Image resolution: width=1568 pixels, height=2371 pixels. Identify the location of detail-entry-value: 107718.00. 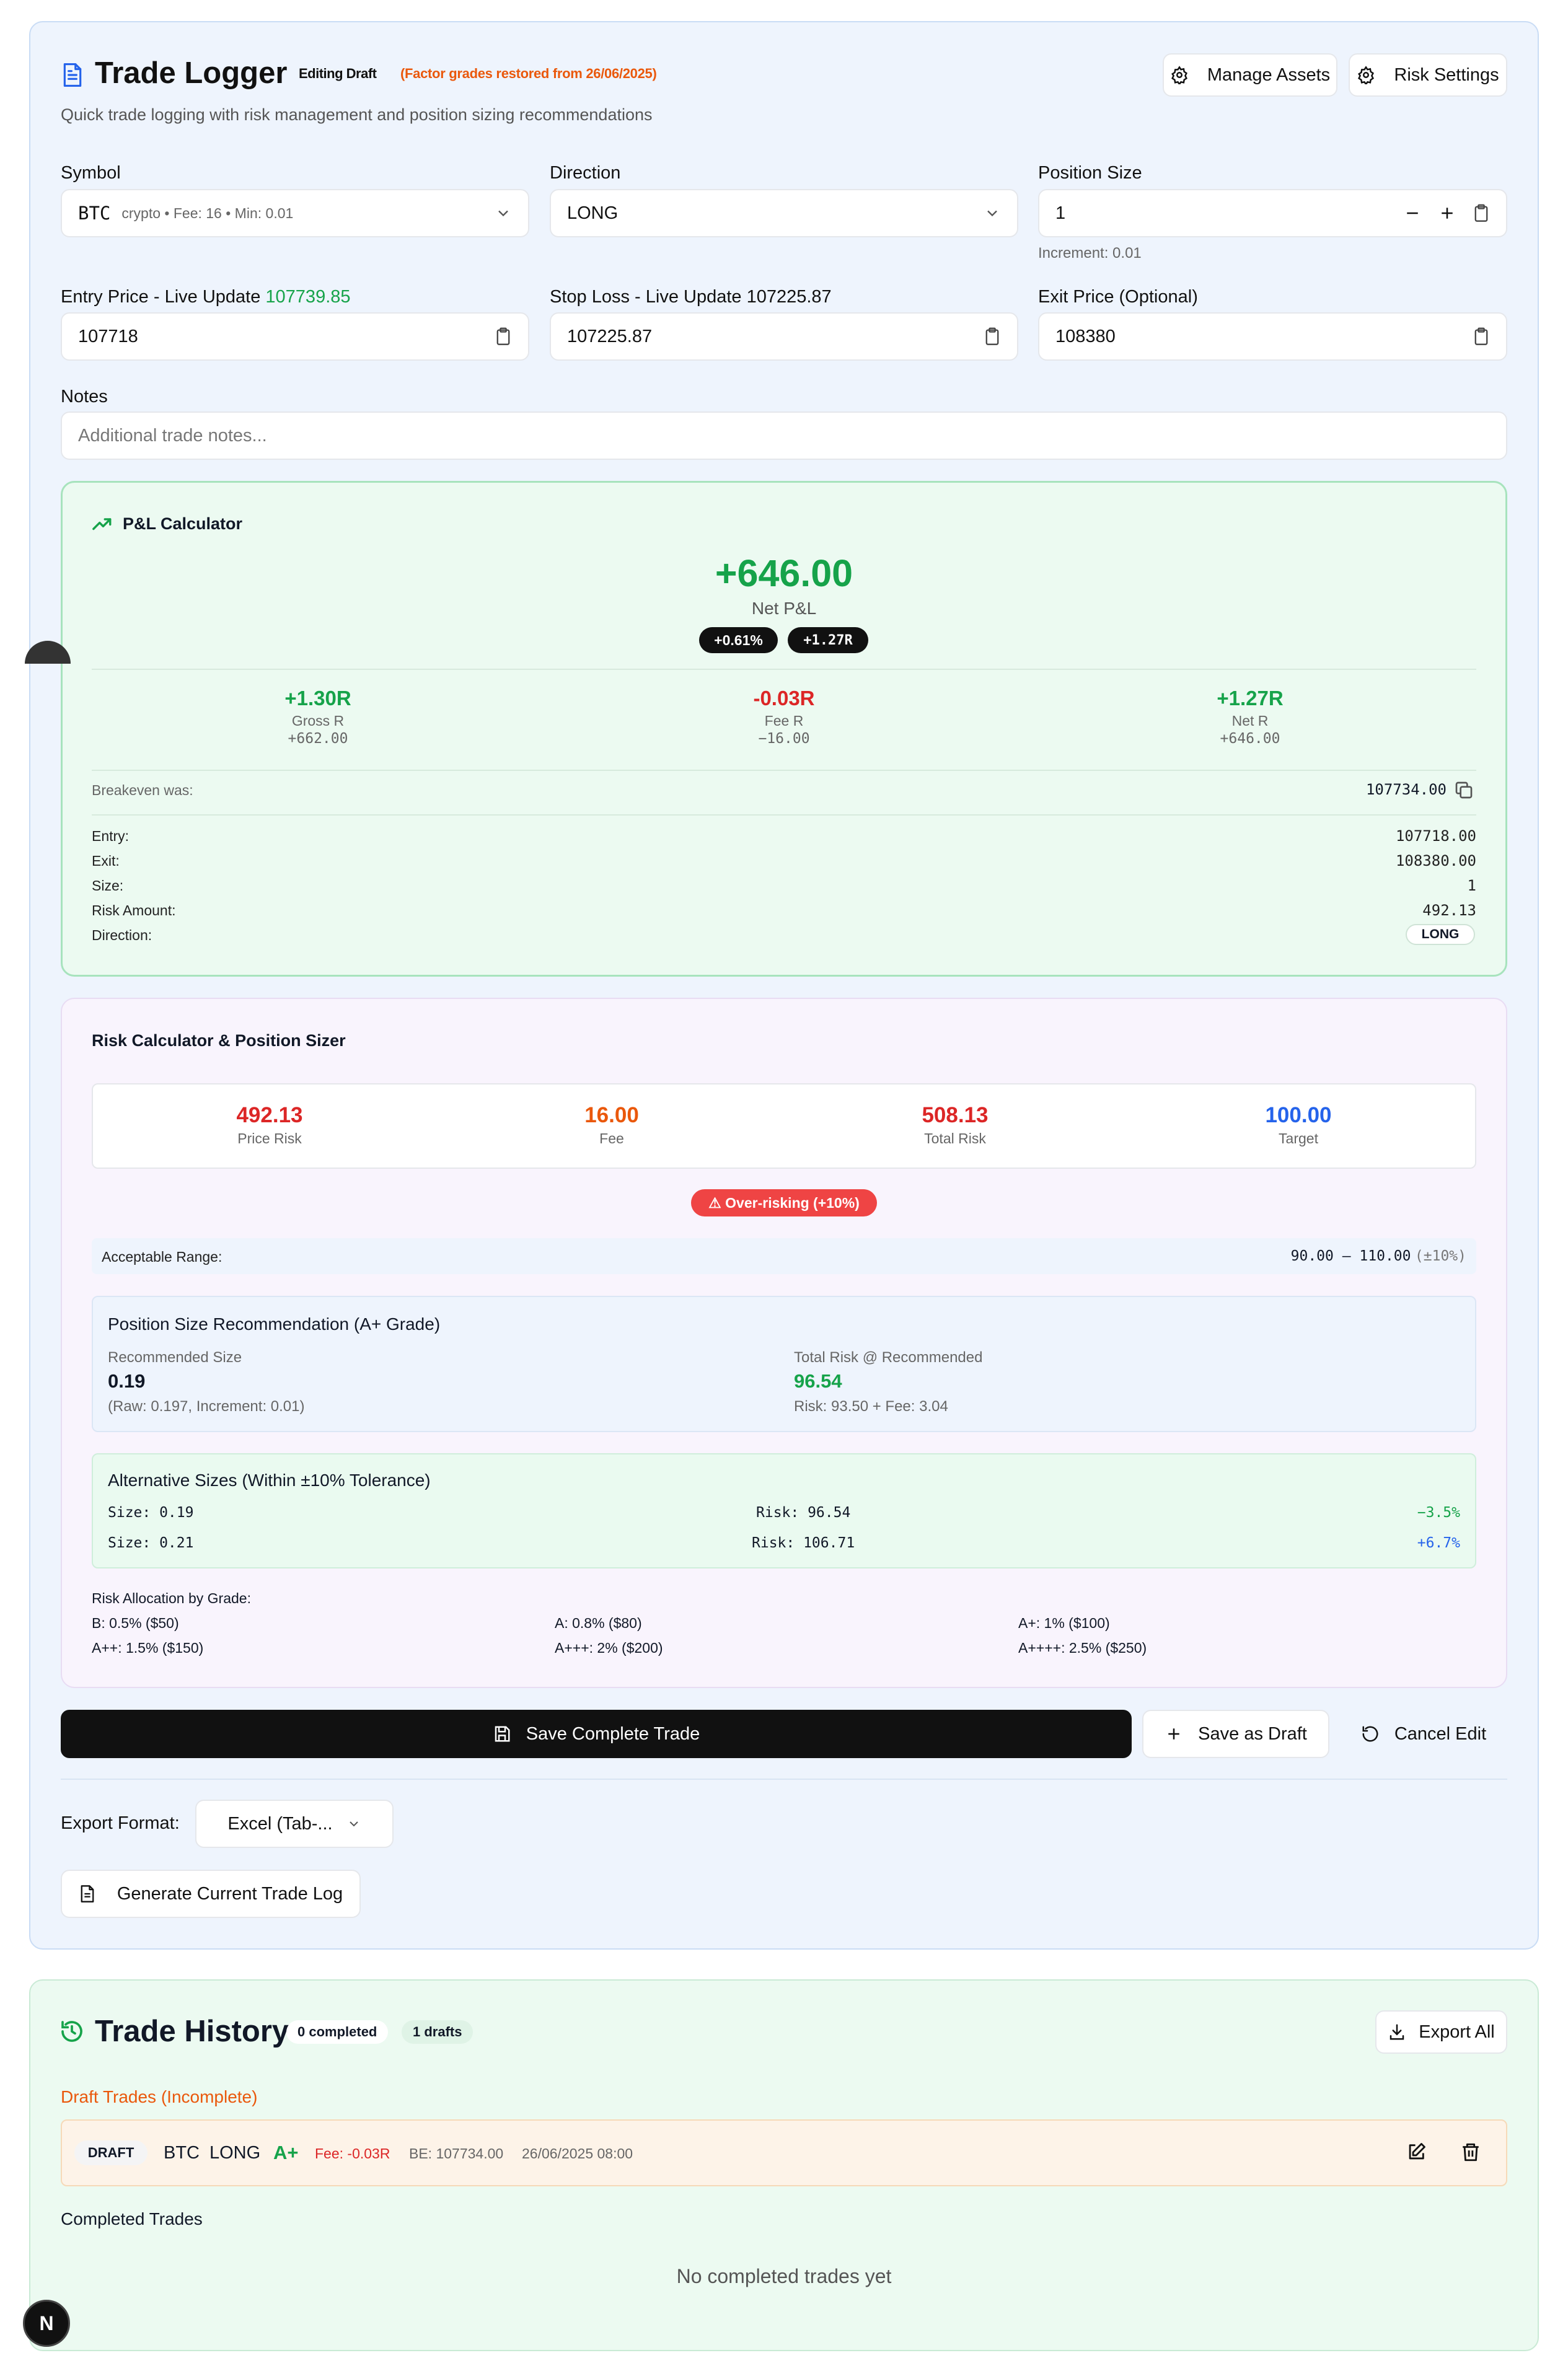
(1435, 836).